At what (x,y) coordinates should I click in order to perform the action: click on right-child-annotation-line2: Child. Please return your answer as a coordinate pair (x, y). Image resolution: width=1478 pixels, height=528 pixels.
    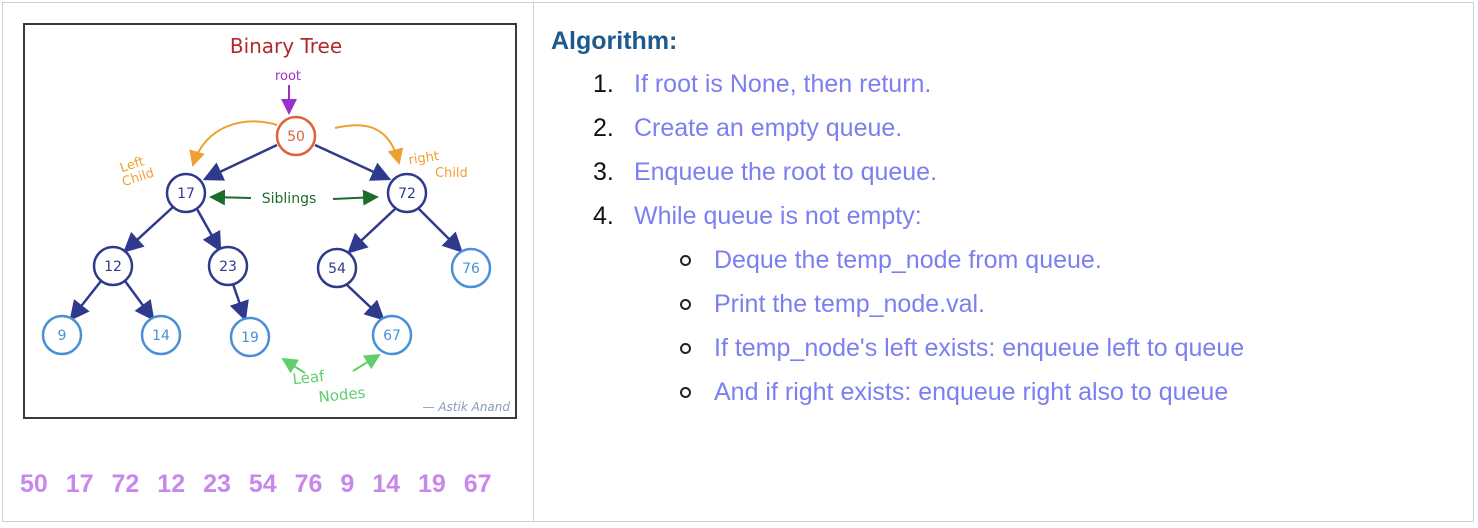
    Looking at the image, I should click on (451, 173).